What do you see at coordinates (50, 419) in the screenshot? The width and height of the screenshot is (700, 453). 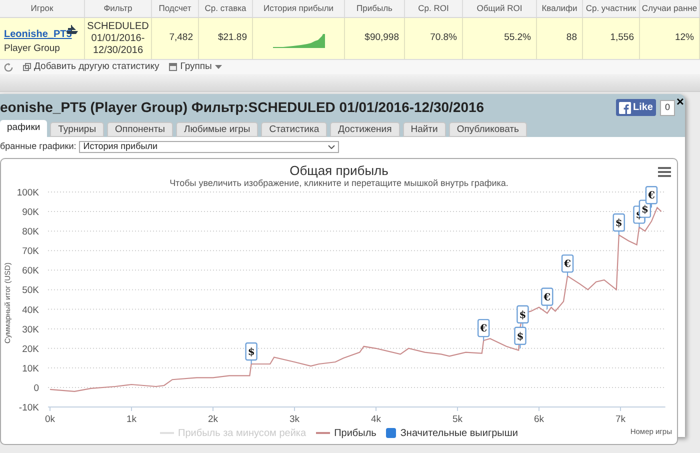 I see `x-tick-label: 0k` at bounding box center [50, 419].